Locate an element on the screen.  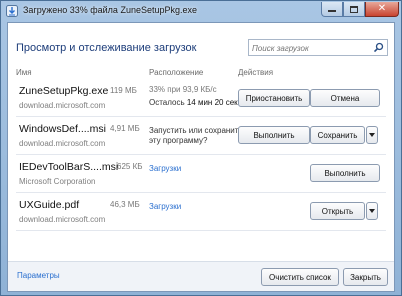
close-window-button: ✕ is located at coordinates (382, 9).